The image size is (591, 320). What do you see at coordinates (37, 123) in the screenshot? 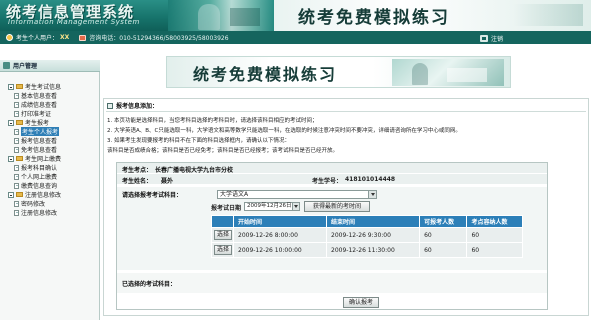
I see `tree-group-label: 考生报考` at bounding box center [37, 123].